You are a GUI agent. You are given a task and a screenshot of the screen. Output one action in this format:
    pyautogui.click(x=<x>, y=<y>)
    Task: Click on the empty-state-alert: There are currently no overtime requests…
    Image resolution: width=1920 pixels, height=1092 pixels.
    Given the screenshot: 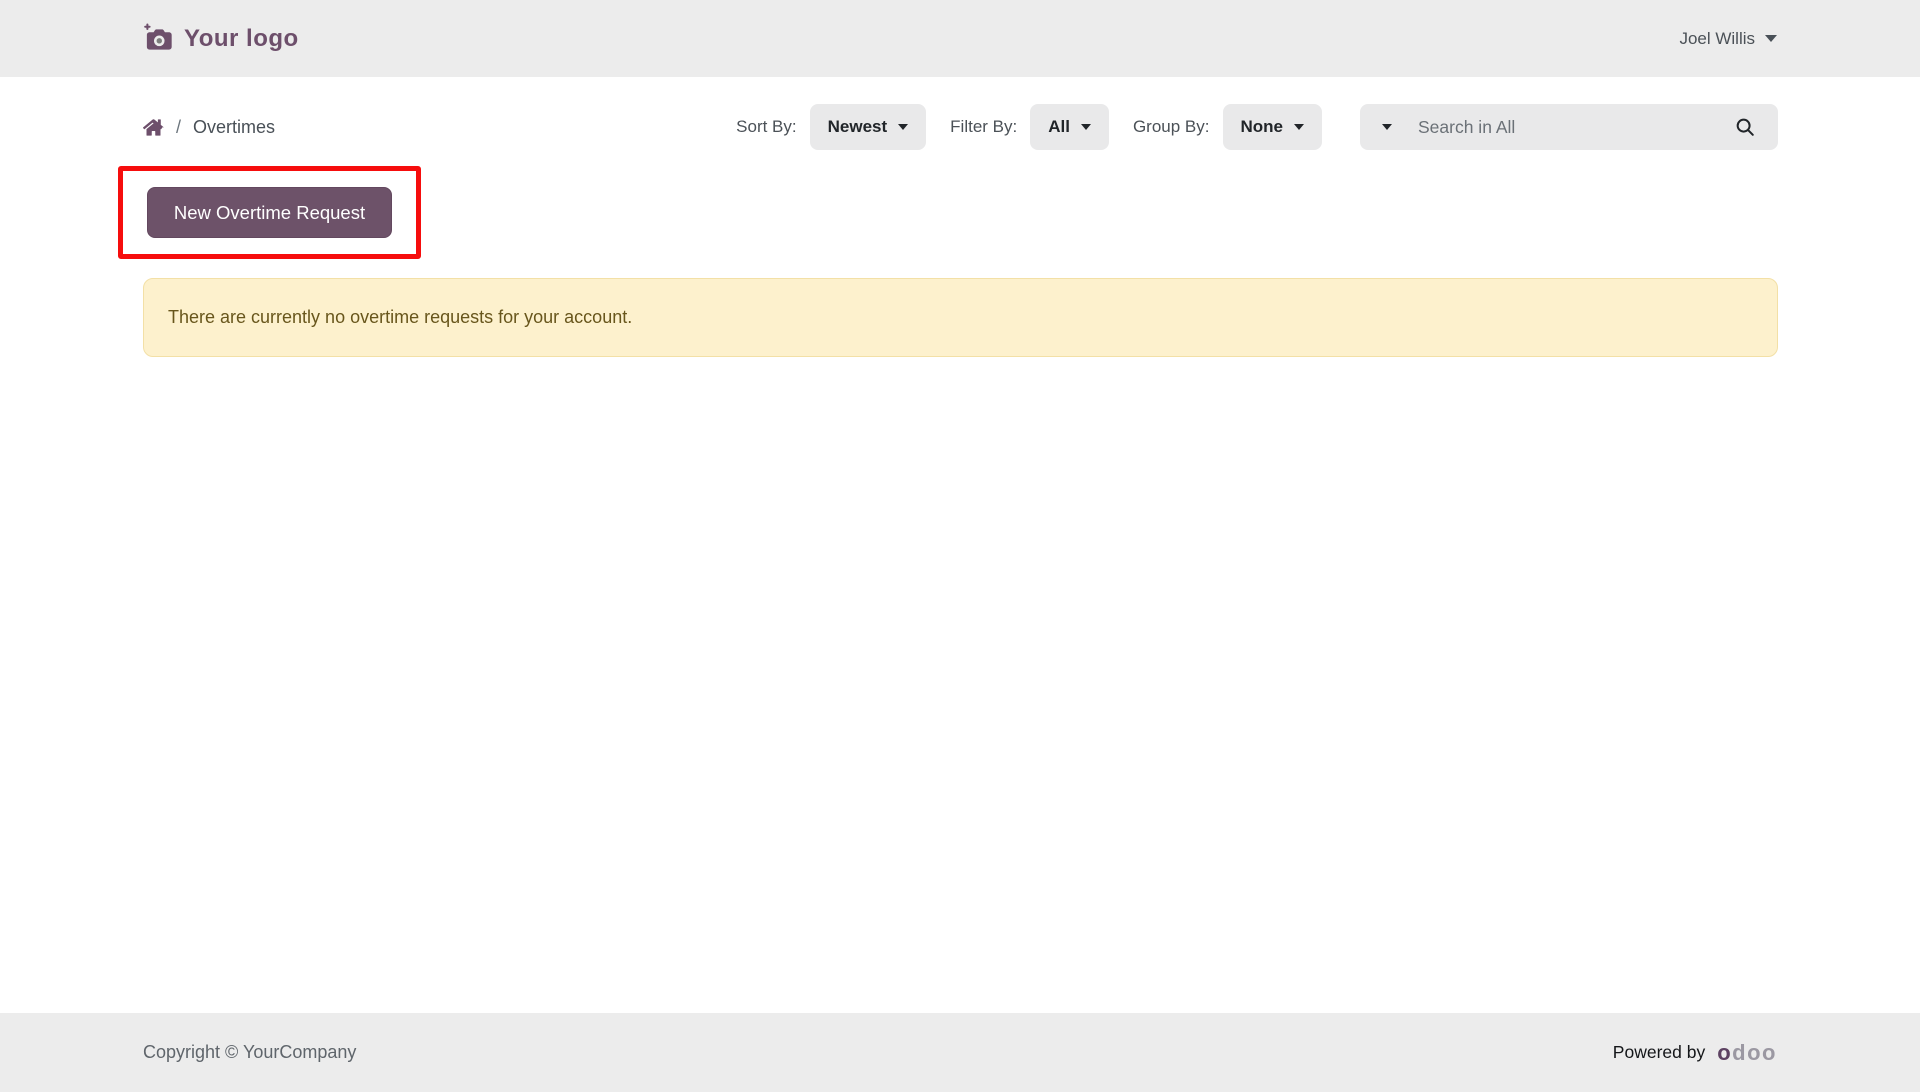 What is the action you would take?
    pyautogui.click(x=960, y=317)
    